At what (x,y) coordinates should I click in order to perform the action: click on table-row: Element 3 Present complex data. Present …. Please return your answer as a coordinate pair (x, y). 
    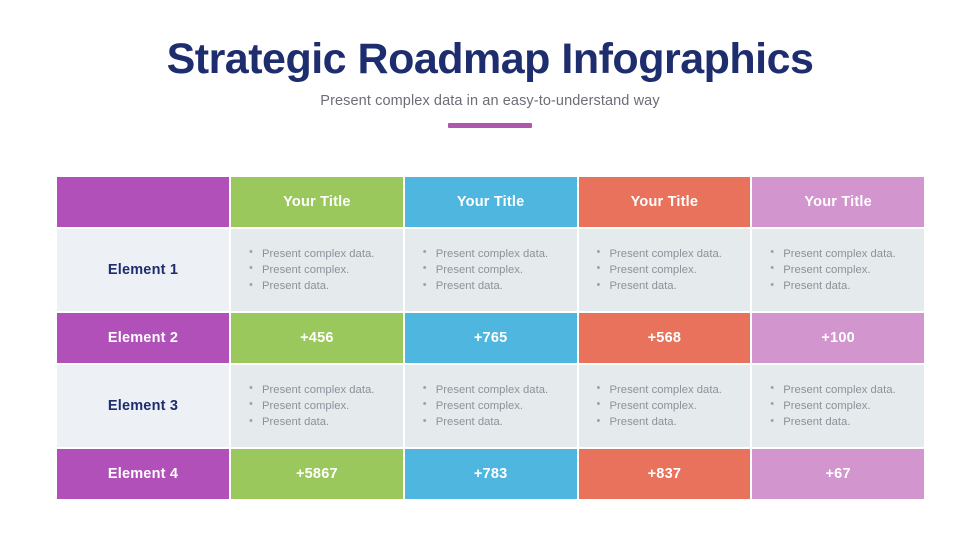
    Looking at the image, I should click on (490, 406).